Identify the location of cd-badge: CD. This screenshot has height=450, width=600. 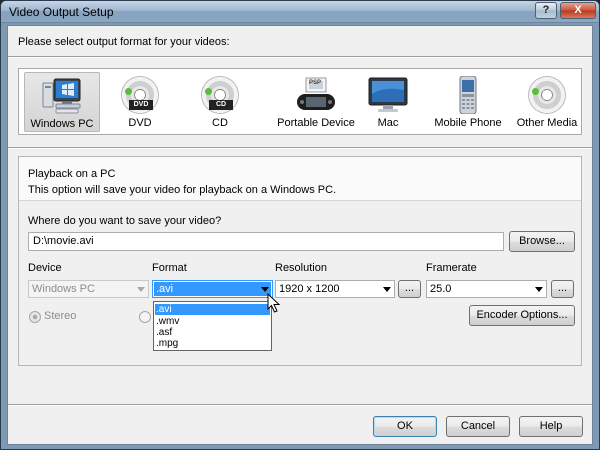
(221, 105).